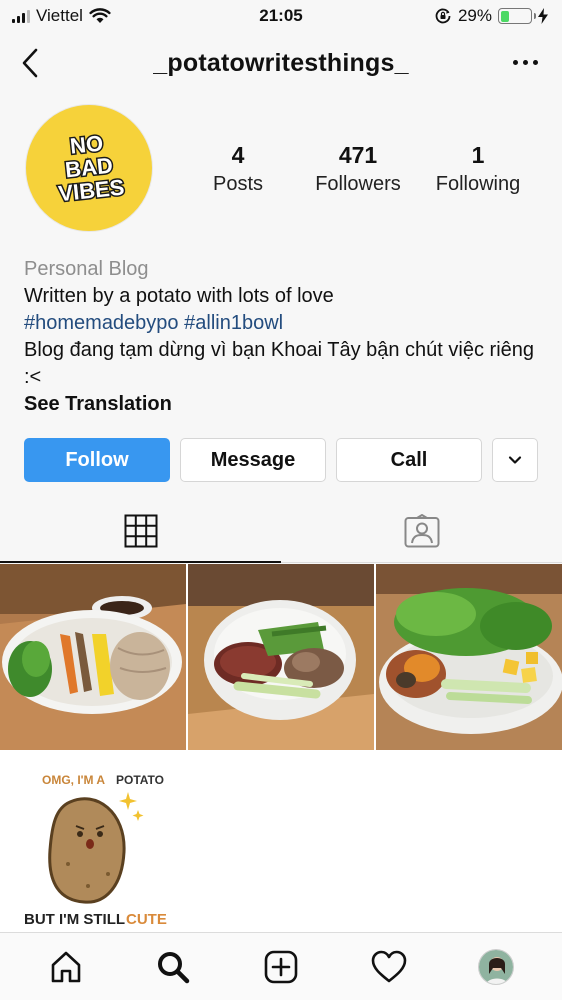  Describe the element at coordinates (233, 323) in the screenshot. I see `hashtag-link: #allin1bowl` at that location.